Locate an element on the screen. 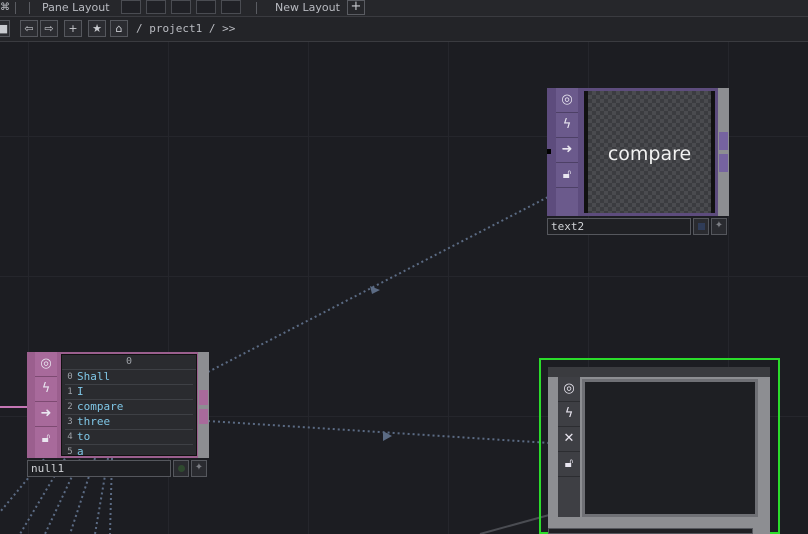 This screenshot has width=808, height=534. selected-node: ◎ ϟ ✕ 🔓︎ is located at coordinates (659, 446).